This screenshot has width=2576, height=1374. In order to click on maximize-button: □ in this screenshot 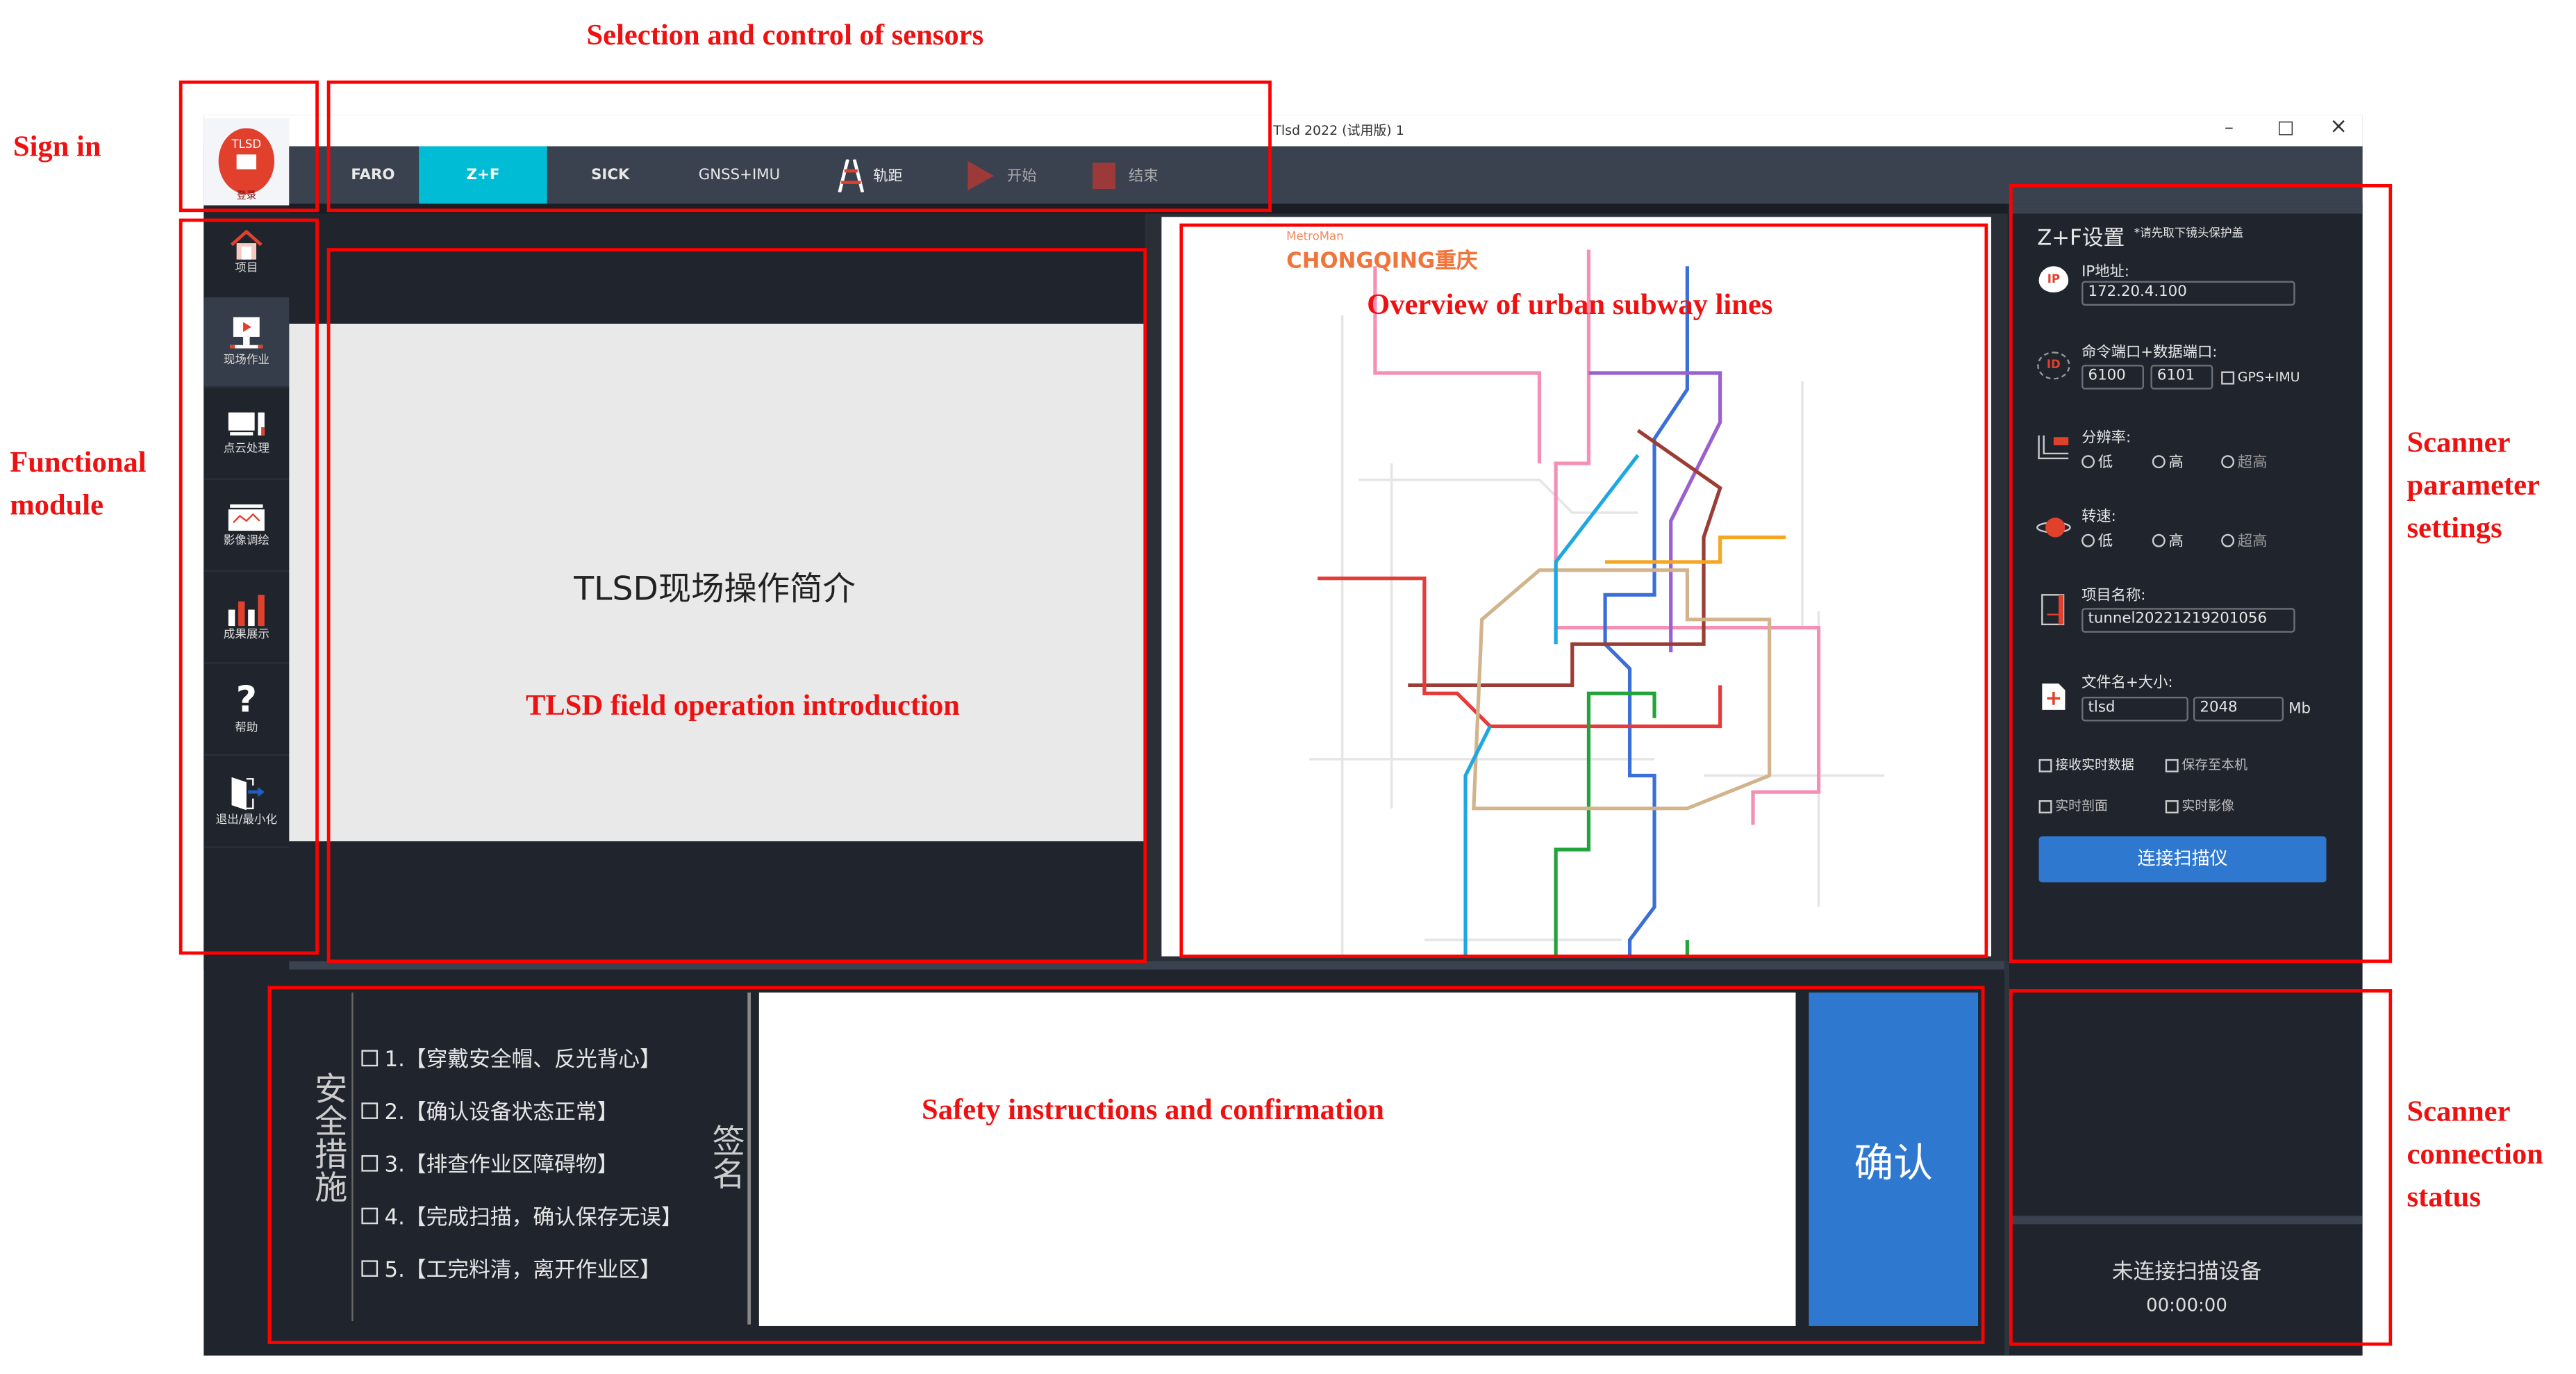, I will do `click(2286, 127)`.